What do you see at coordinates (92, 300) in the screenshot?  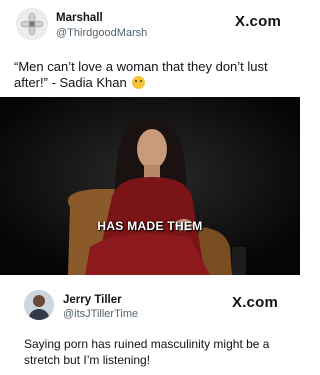 I see `author-name: Jerry Tiller` at bounding box center [92, 300].